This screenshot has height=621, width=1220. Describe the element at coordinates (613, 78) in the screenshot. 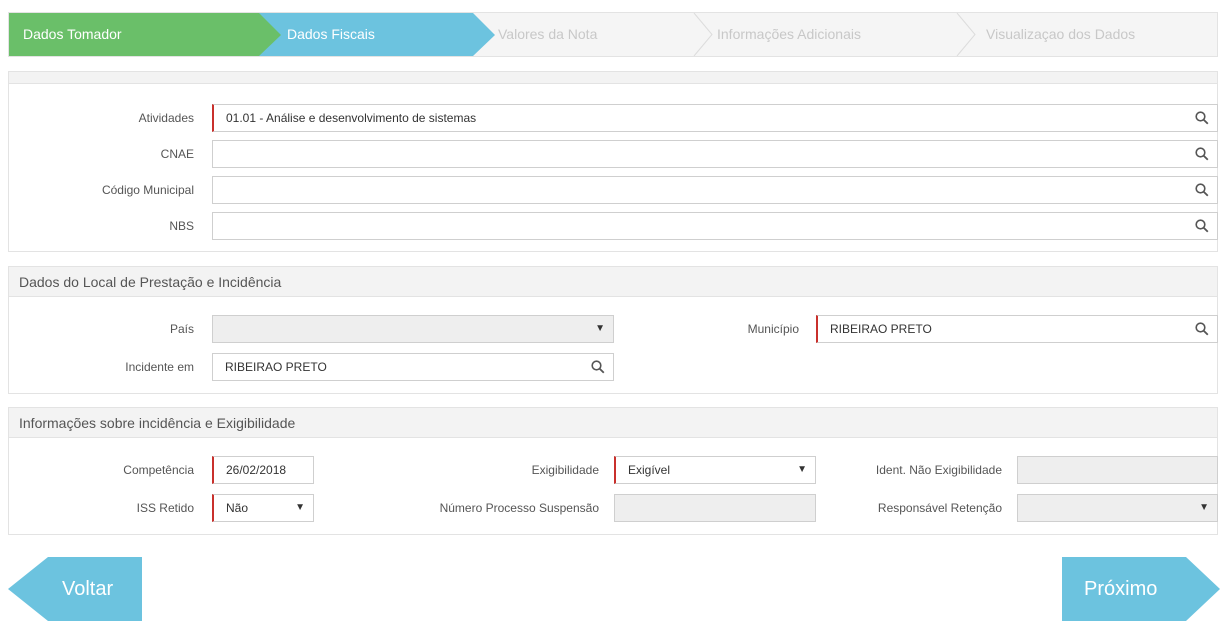

I see `activity-panel-header` at that location.